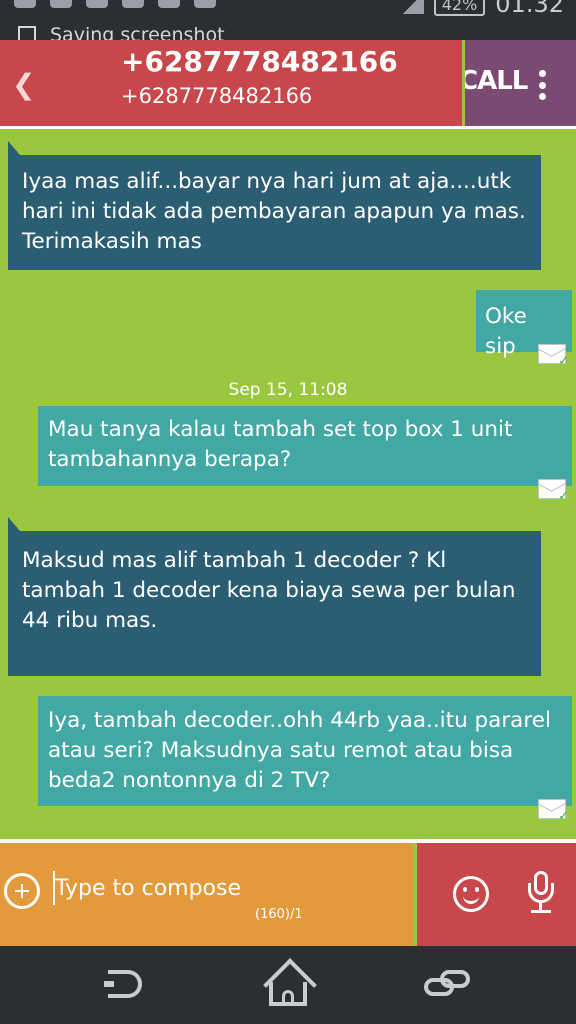 The image size is (576, 1024). I want to click on chevron-left-icon: ❮, so click(23, 84).